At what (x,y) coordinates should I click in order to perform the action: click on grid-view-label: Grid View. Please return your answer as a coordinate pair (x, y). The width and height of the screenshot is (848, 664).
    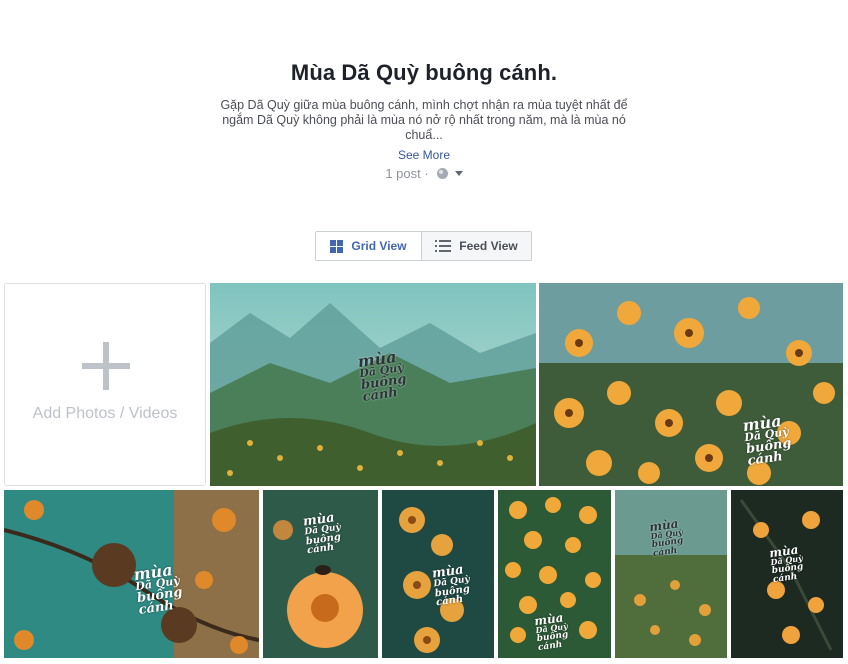
    Looking at the image, I should click on (379, 246).